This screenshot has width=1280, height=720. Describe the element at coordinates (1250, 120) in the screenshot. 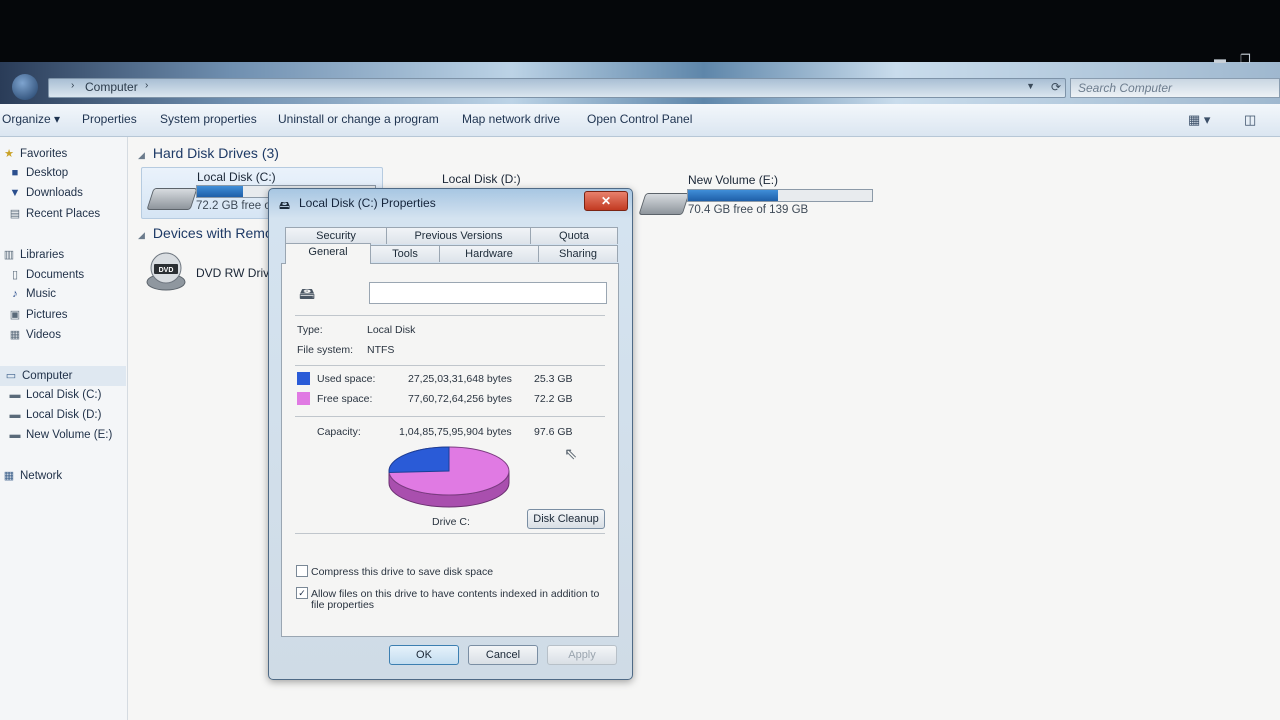

I see `preview-pane-icon: ◫` at that location.